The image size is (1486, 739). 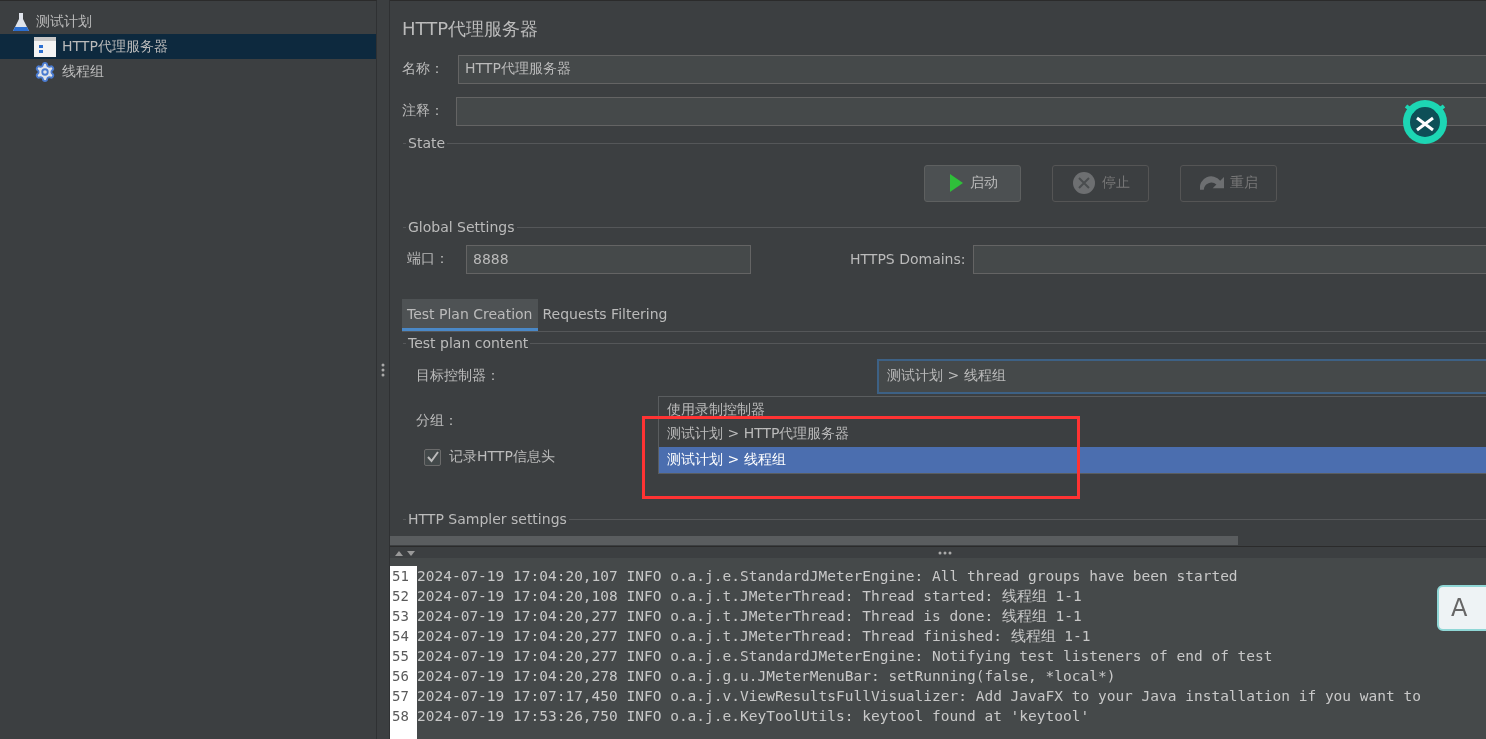 I want to click on name-field: HTTP代理服务器, so click(x=972, y=69).